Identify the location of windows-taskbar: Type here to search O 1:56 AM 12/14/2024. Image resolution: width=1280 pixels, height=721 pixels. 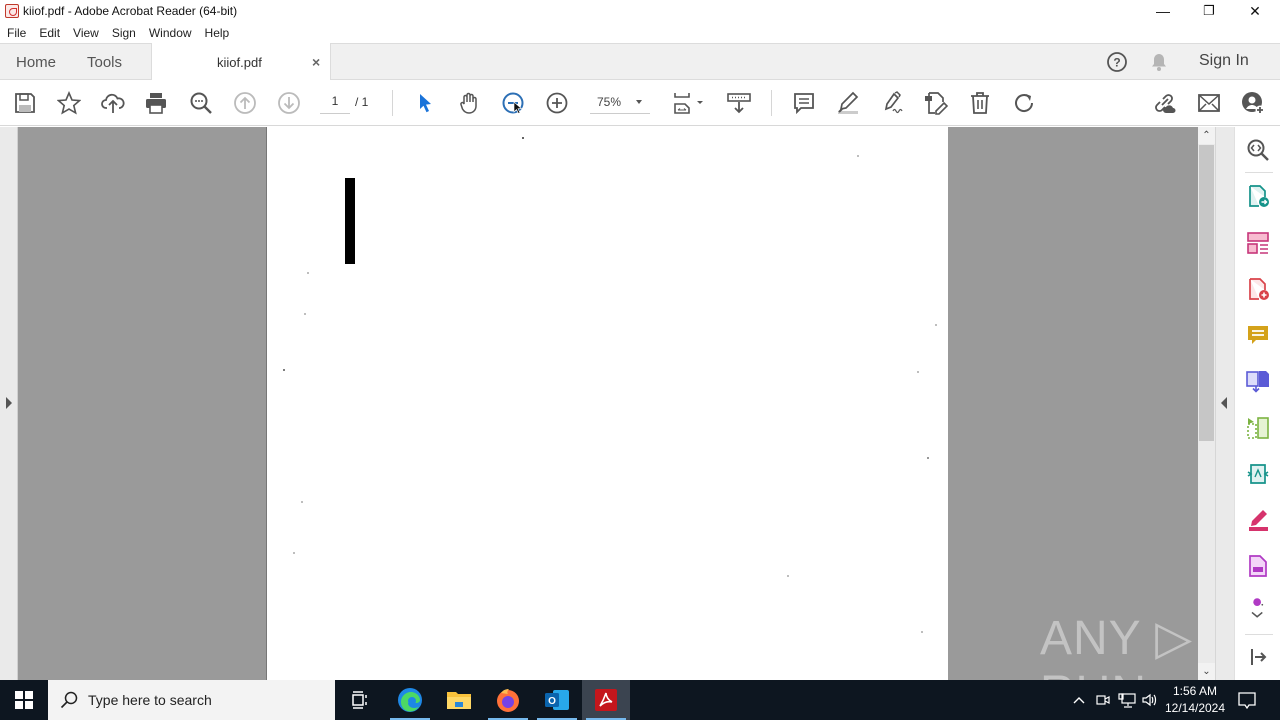
(640, 700).